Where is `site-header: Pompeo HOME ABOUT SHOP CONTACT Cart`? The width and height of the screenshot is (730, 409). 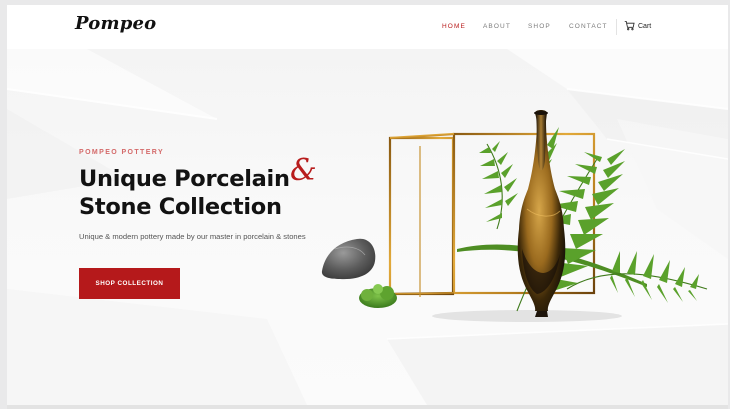 site-header: Pompeo HOME ABOUT SHOP CONTACT Cart is located at coordinates (367, 27).